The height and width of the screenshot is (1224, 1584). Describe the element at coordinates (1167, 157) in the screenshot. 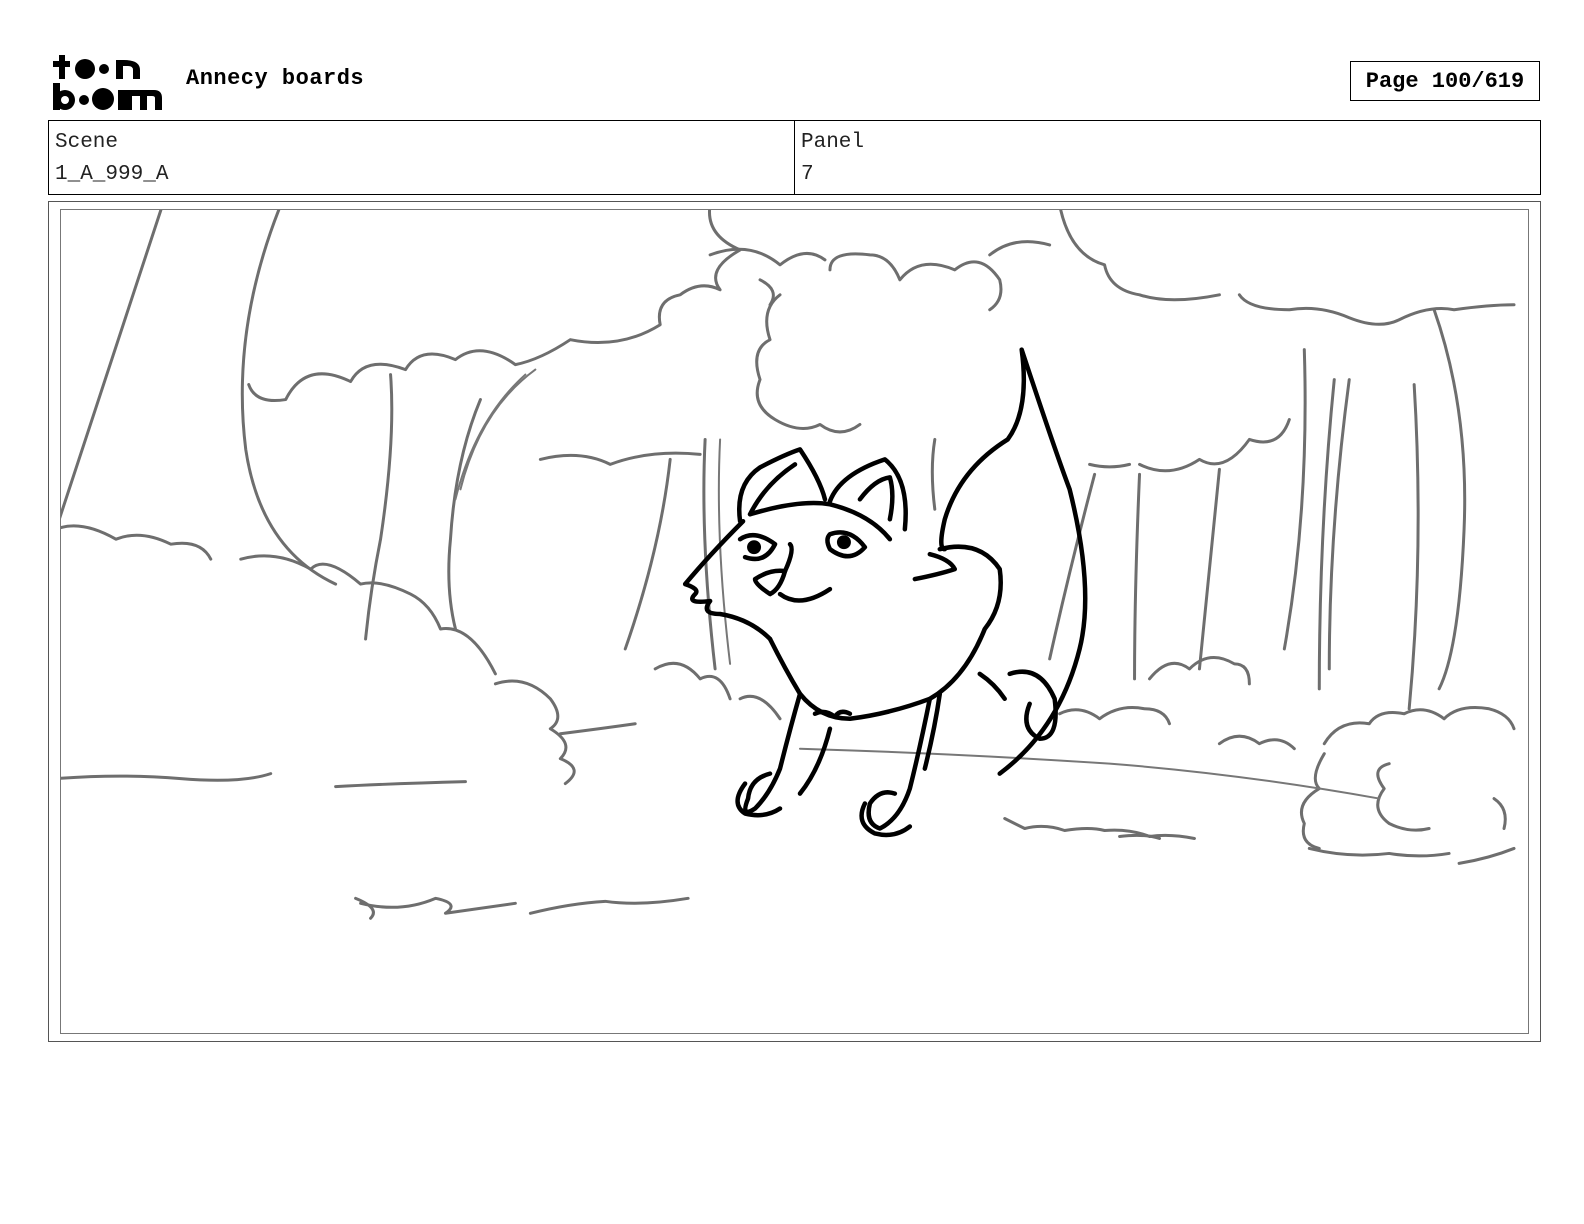

I see `panel-cell: Panel 7` at that location.